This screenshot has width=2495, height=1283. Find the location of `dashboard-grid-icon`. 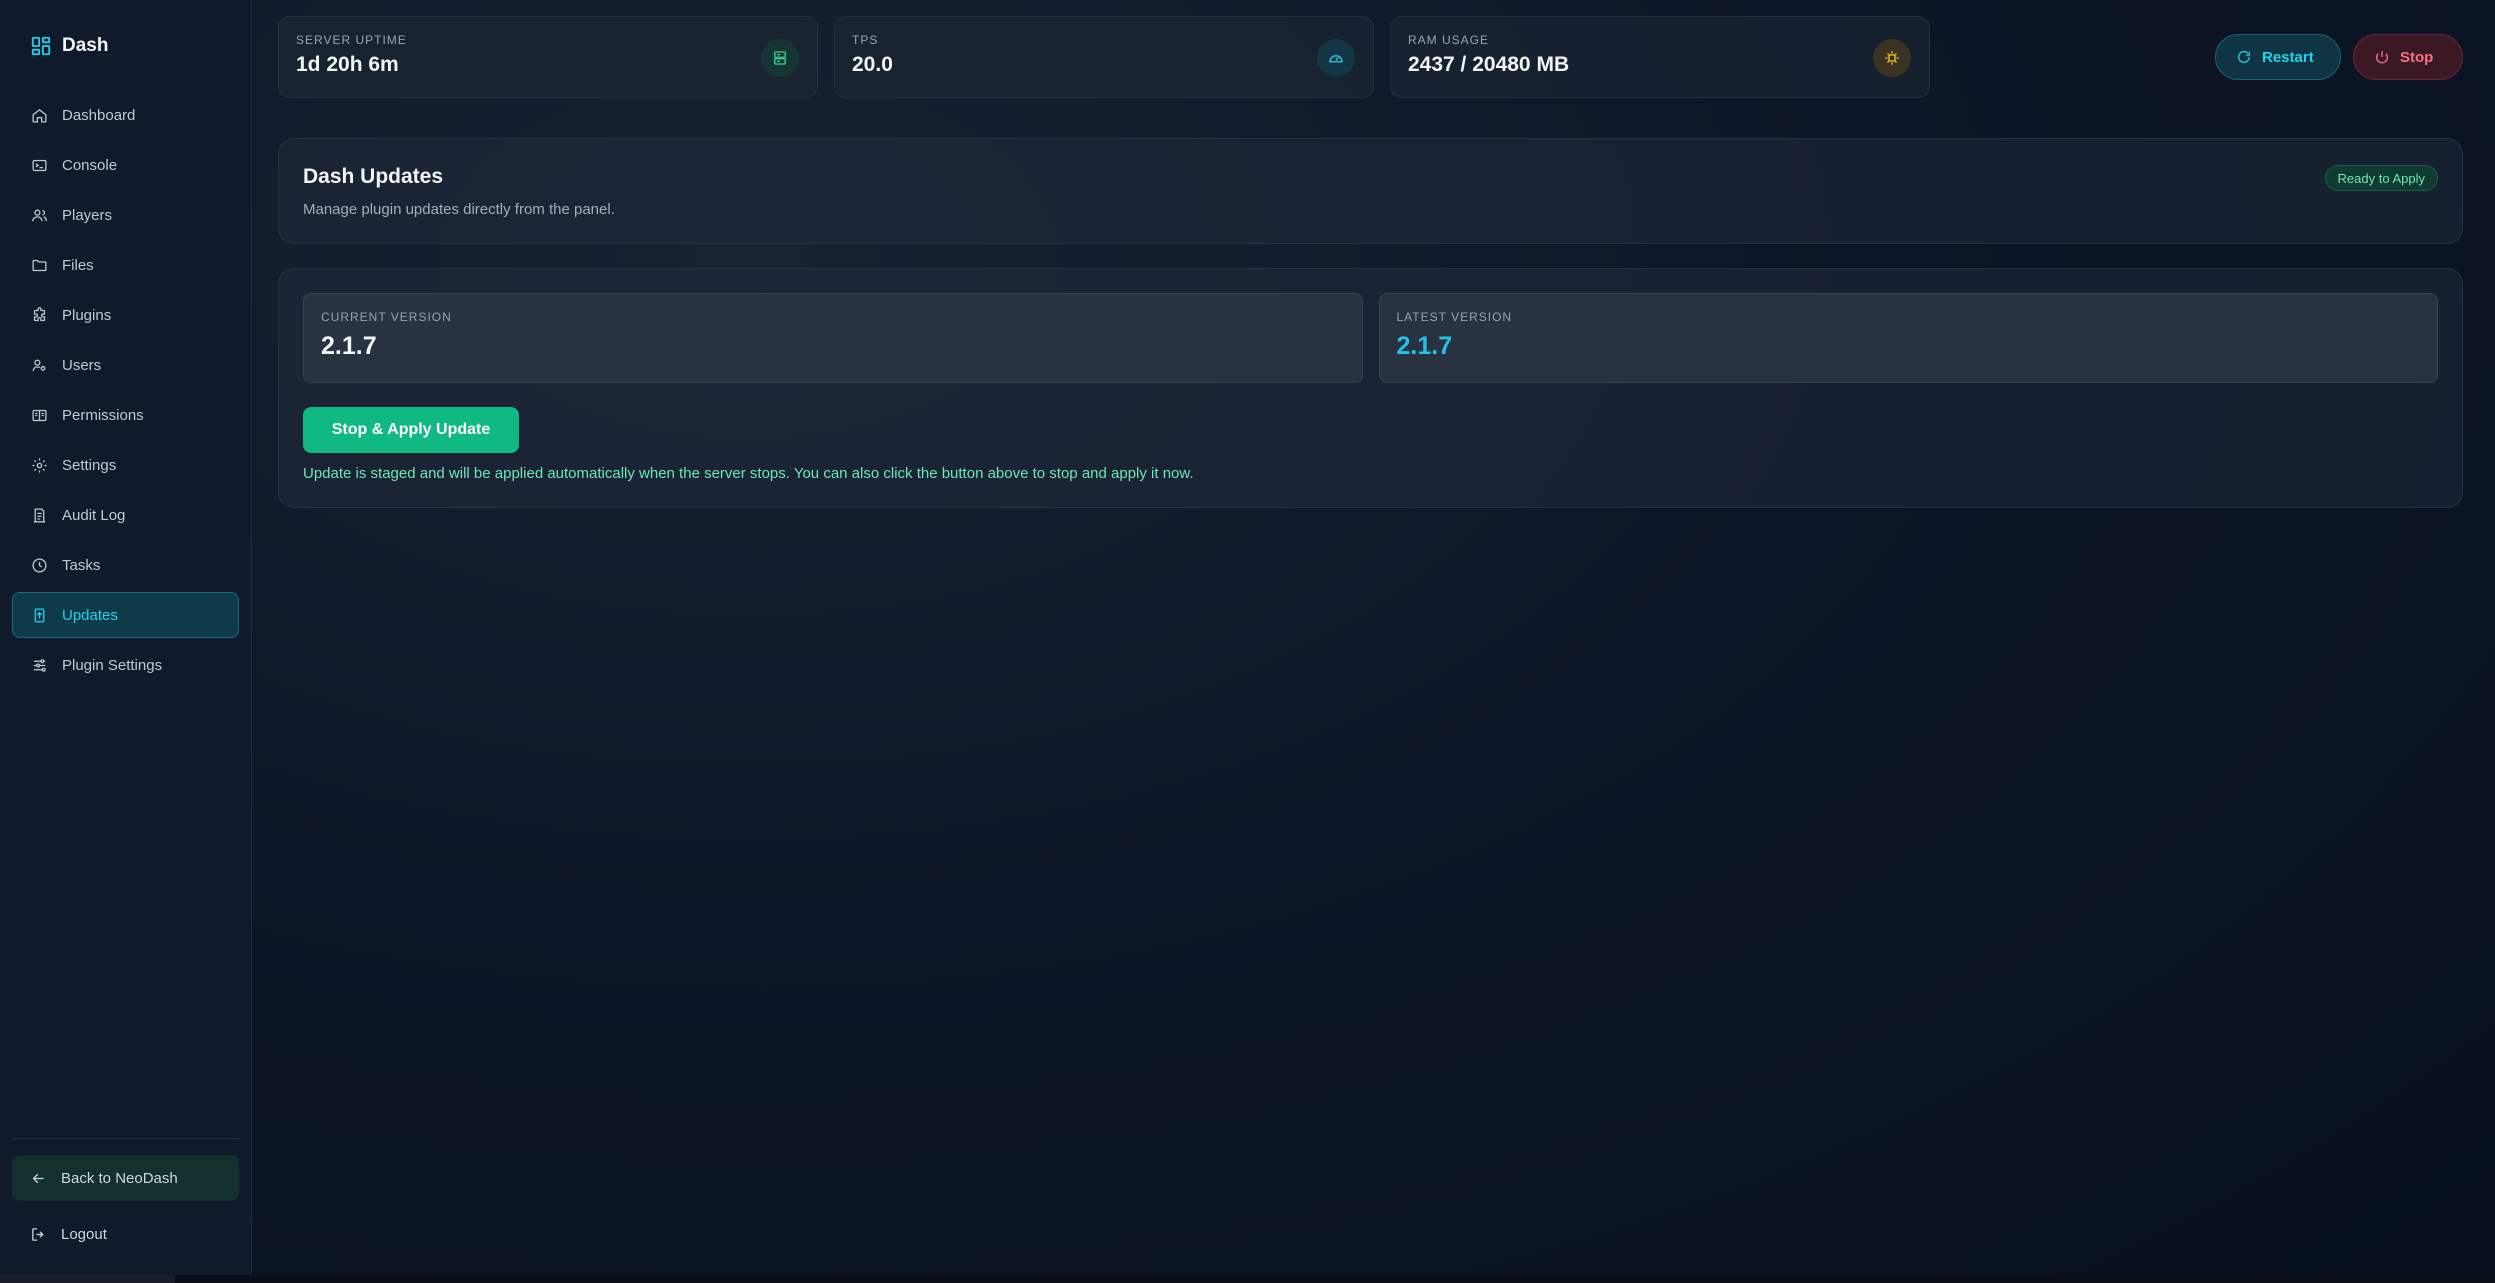

dashboard-grid-icon is located at coordinates (41, 46).